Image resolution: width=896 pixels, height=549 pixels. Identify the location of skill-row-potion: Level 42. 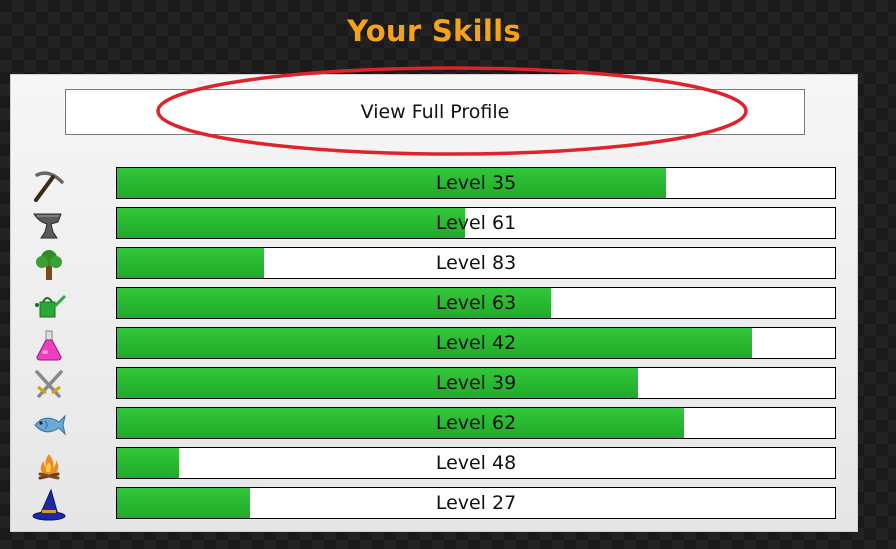
(435, 344).